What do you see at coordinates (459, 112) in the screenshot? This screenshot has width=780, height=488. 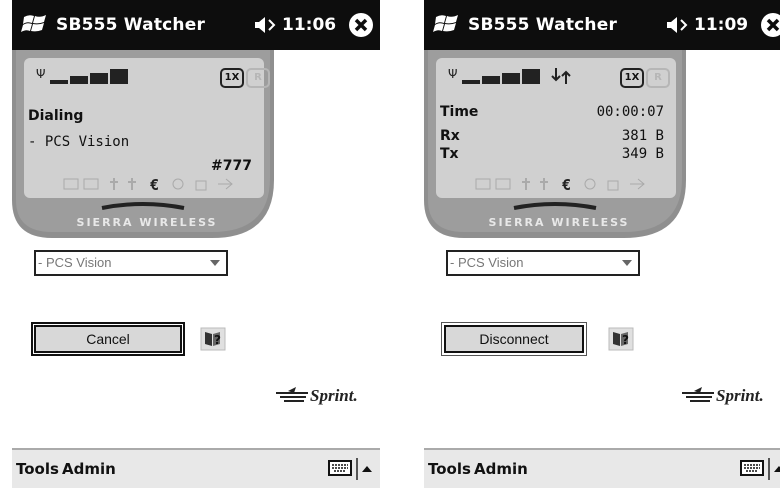 I see `elapsed-time-label: Time` at bounding box center [459, 112].